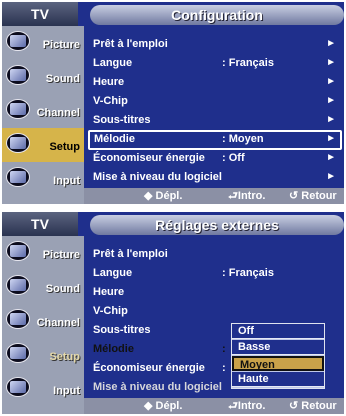  Describe the element at coordinates (243, 139) in the screenshot. I see `item-value: : Moyen` at that location.